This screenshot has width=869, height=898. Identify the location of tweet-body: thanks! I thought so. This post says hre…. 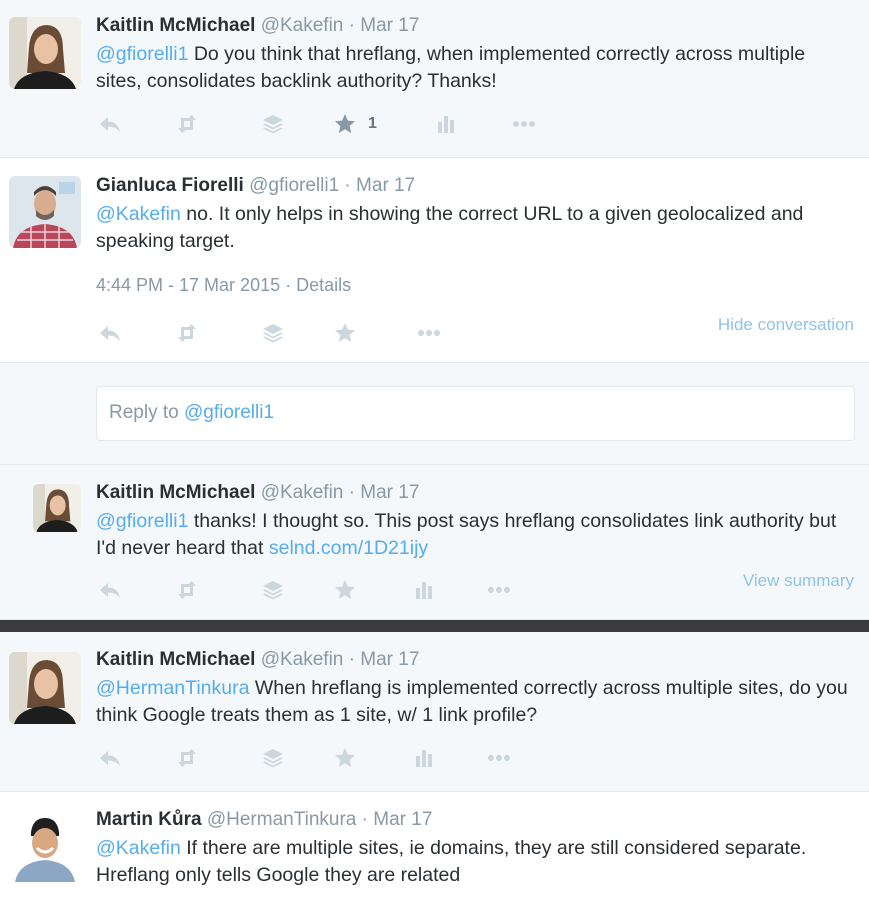
(466, 534).